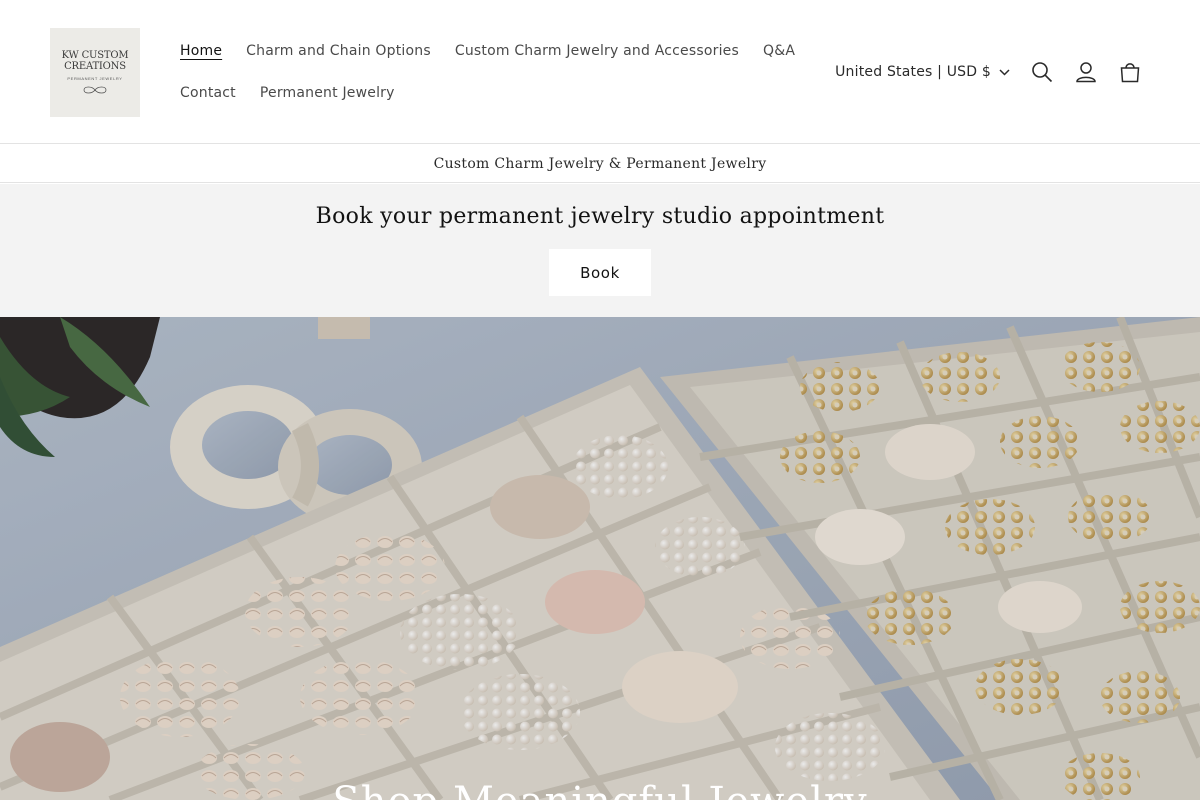 The image size is (1200, 800). I want to click on header-actions: United States | USD $, so click(993, 72).